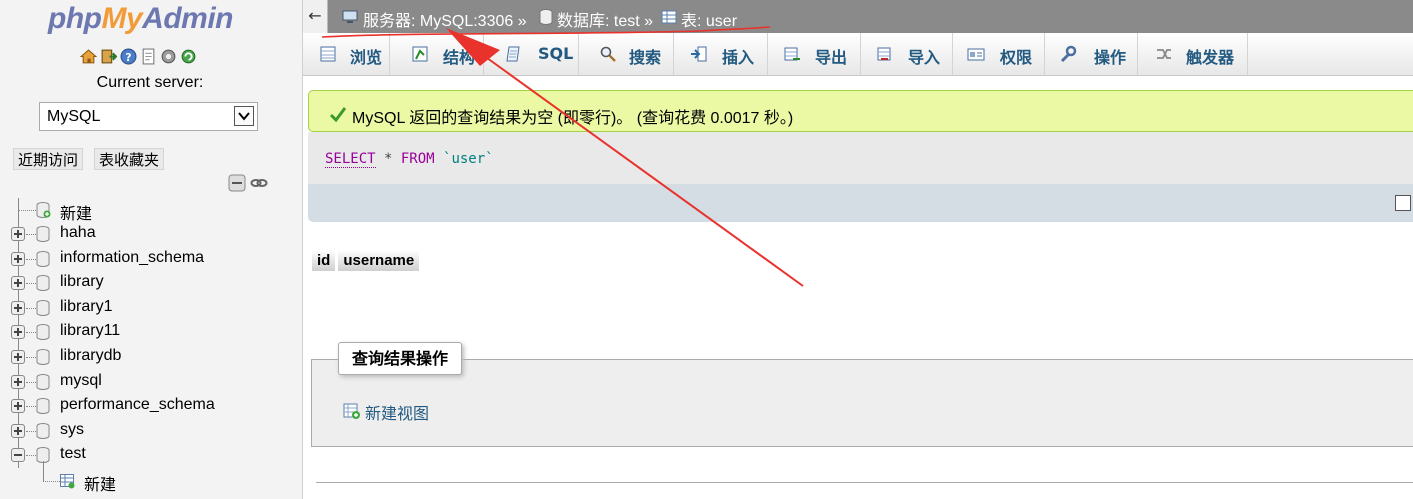 The height and width of the screenshot is (499, 1413). I want to click on exit-icon, so click(108, 56).